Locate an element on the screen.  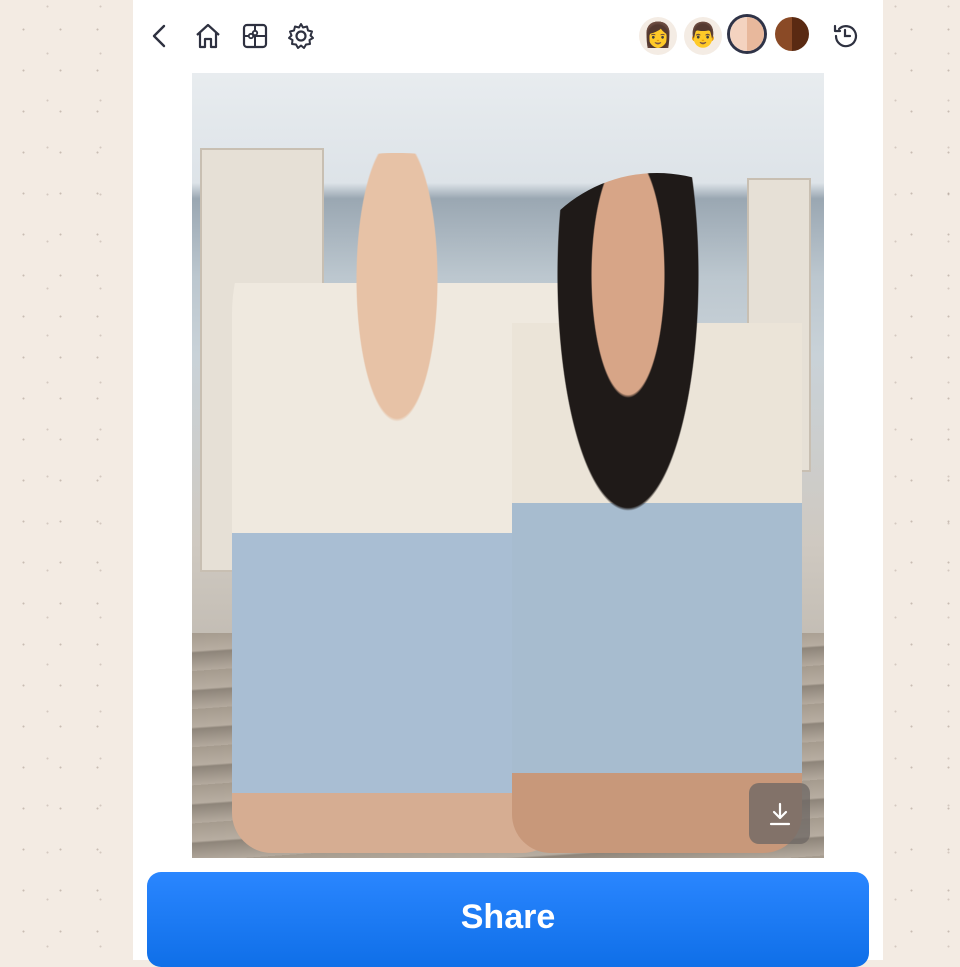
history-icon is located at coordinates (845, 36).